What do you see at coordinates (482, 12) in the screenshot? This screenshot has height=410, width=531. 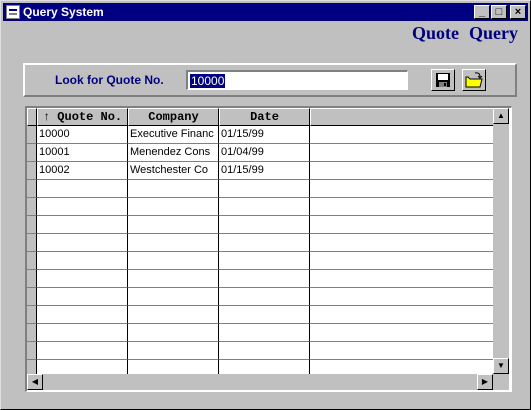 I see `minimize-button: _` at bounding box center [482, 12].